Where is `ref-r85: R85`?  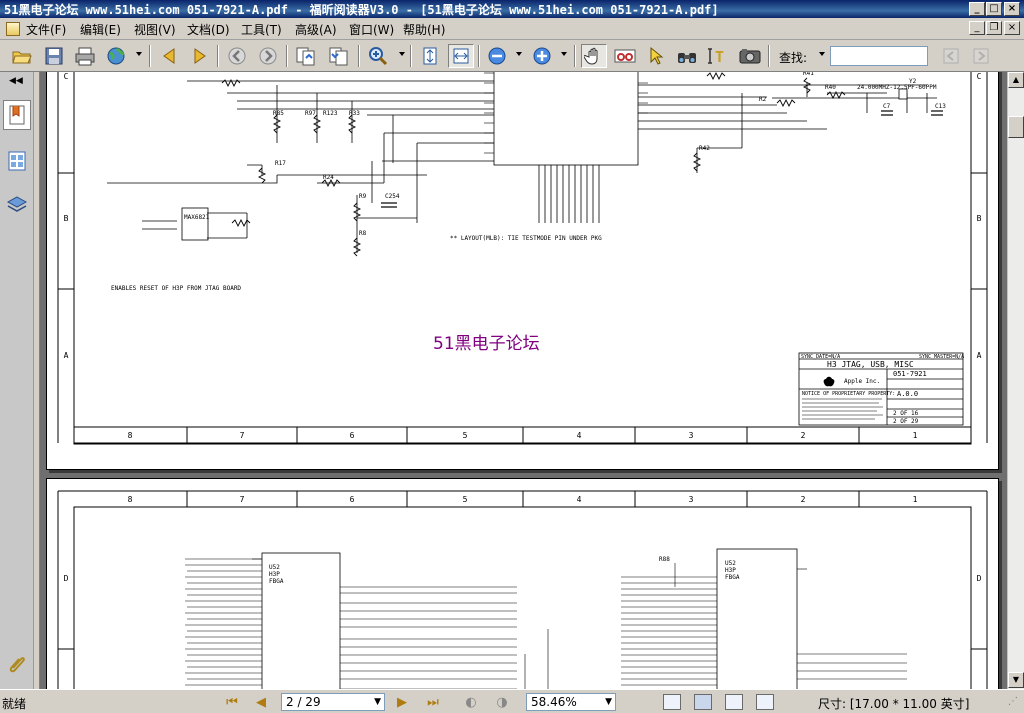 ref-r85: R85 is located at coordinates (278, 113).